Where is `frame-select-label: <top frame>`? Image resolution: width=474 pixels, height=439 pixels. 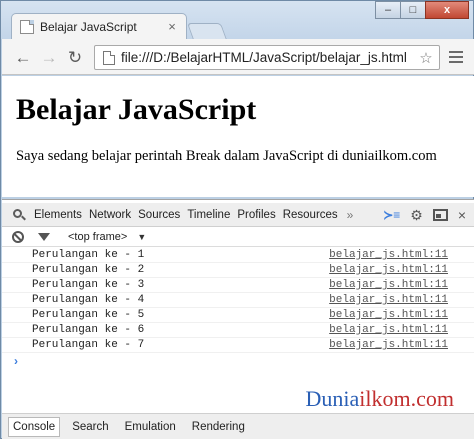 frame-select-label: <top frame> is located at coordinates (98, 236).